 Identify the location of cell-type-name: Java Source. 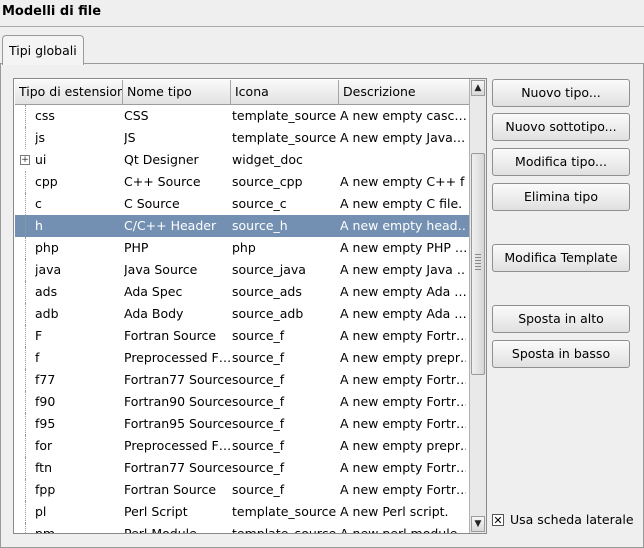
(161, 269).